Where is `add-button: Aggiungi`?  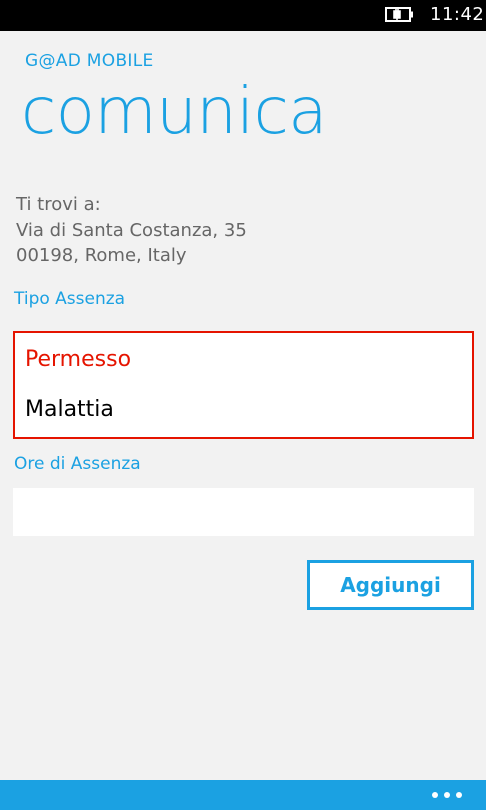
add-button: Aggiungi is located at coordinates (390, 585).